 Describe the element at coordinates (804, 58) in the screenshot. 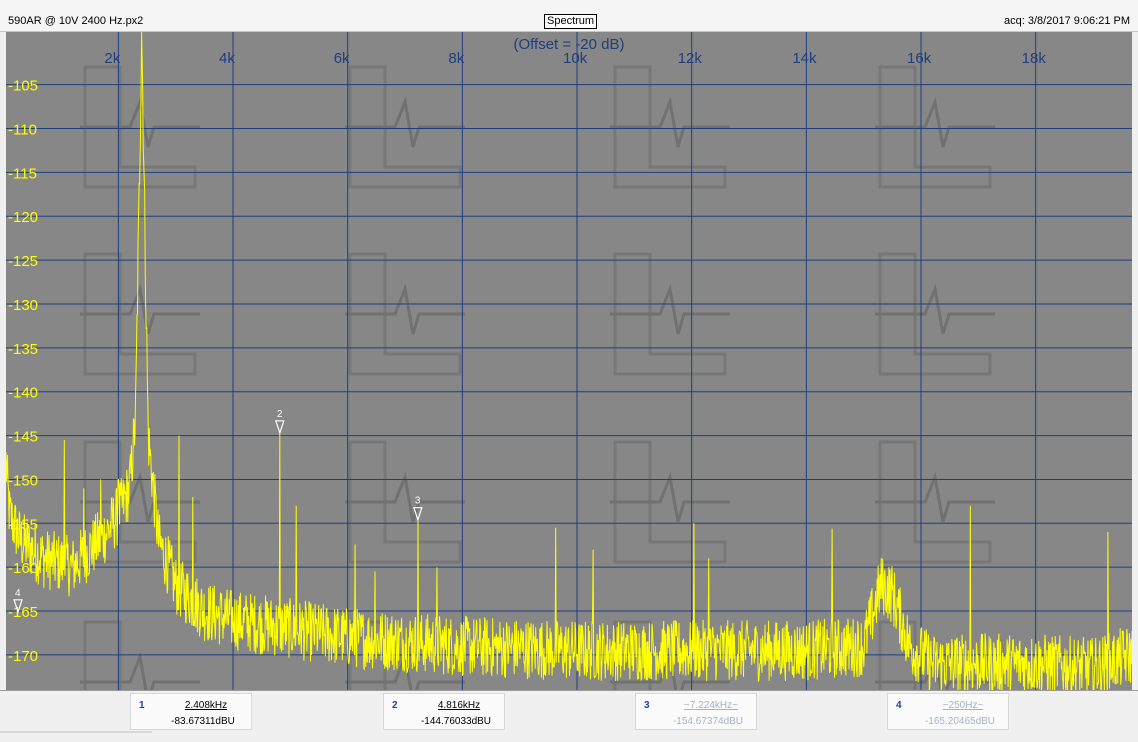

I see `x-tick-label: 14k` at that location.